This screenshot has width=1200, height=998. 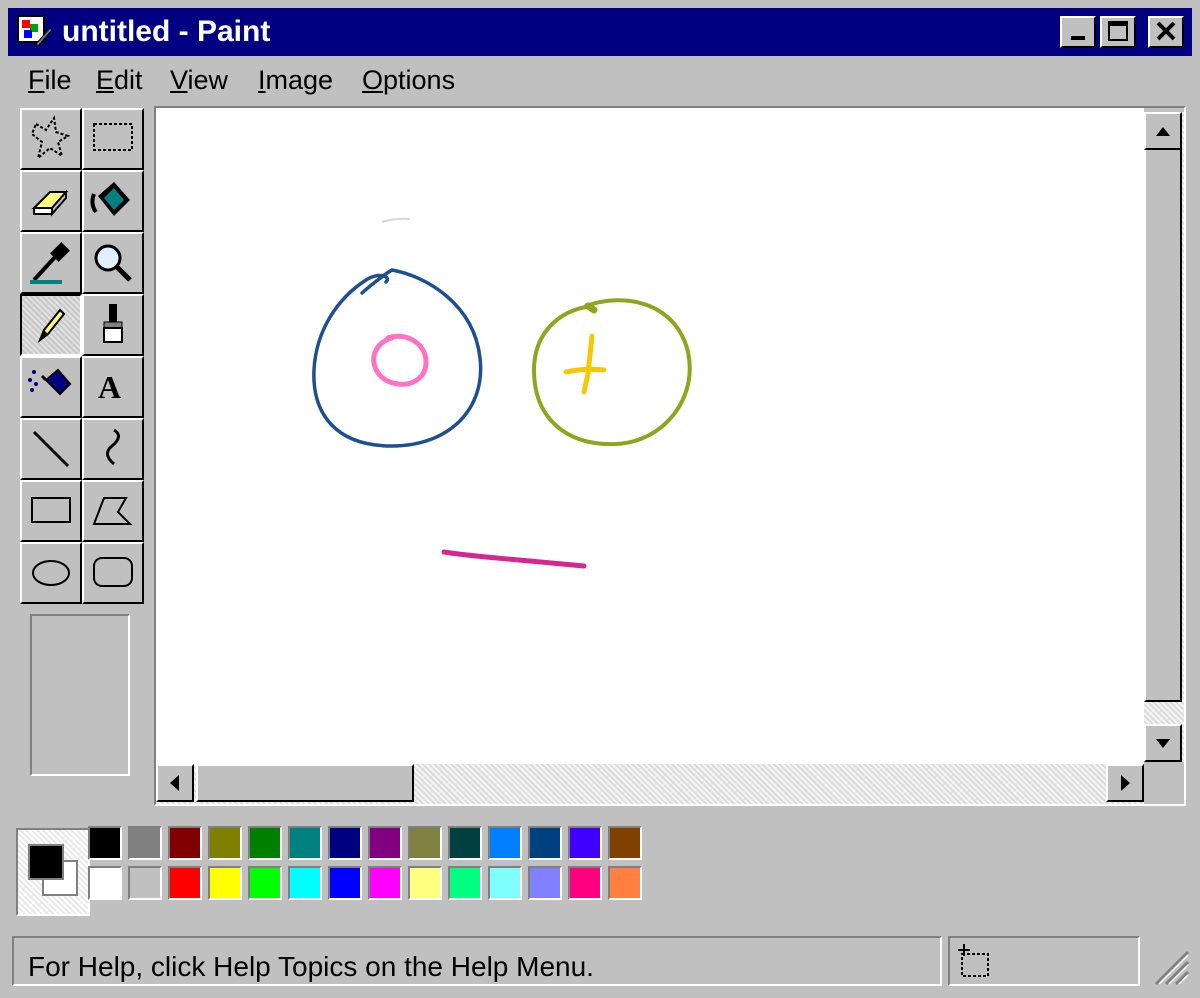 What do you see at coordinates (600, 32) in the screenshot?
I see `title-bar: untitled - Paint` at bounding box center [600, 32].